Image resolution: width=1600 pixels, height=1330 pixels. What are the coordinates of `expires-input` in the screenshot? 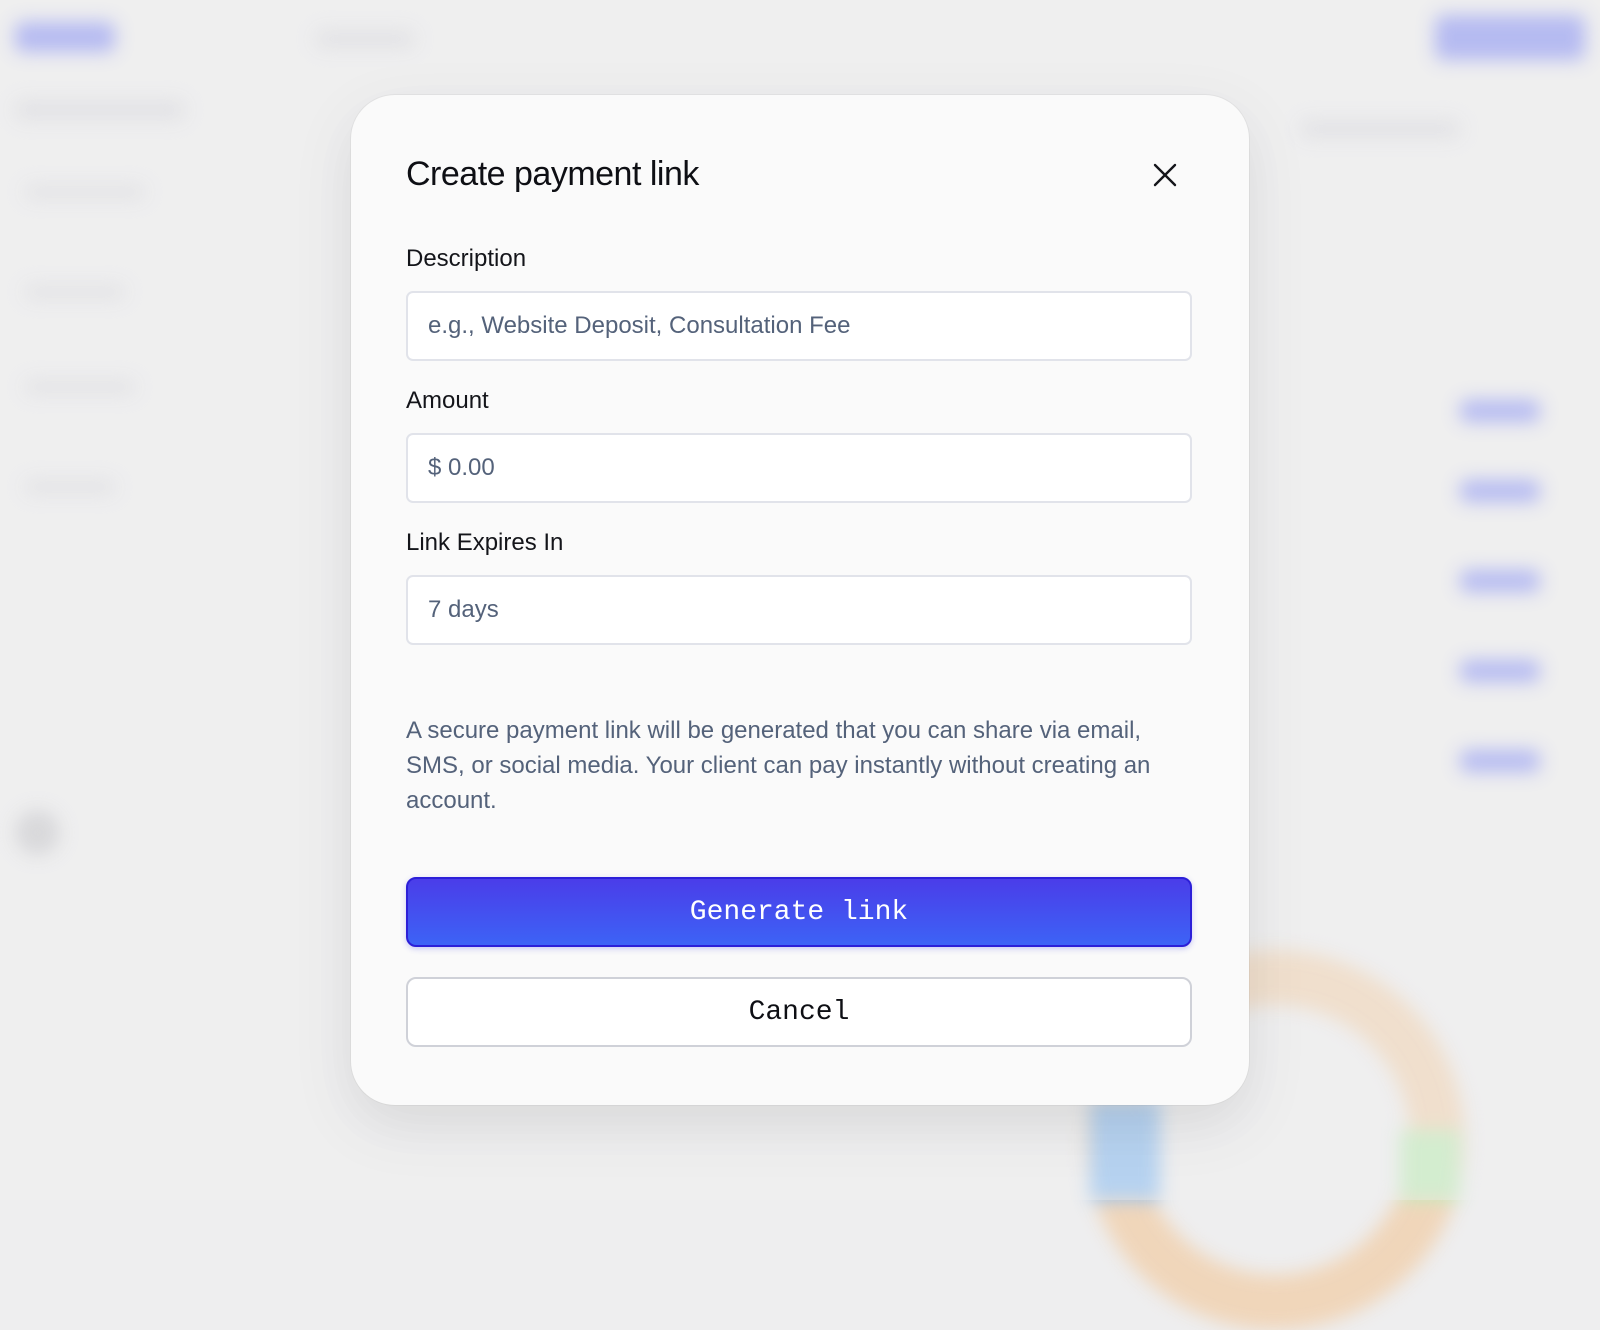 It's located at (799, 610).